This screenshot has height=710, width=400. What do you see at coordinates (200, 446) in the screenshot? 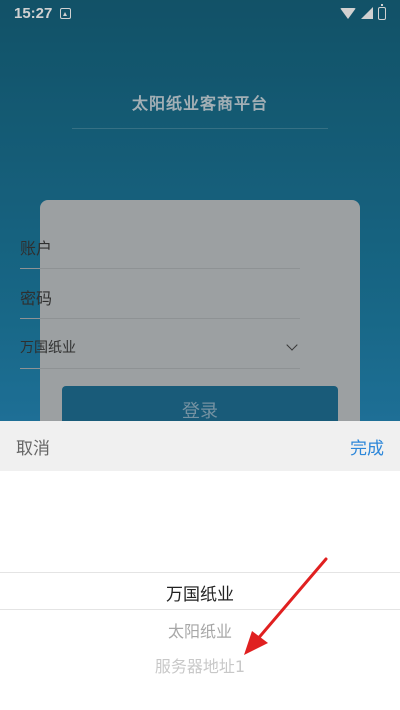
I see `picker-toolbar: 取消 完成` at bounding box center [200, 446].